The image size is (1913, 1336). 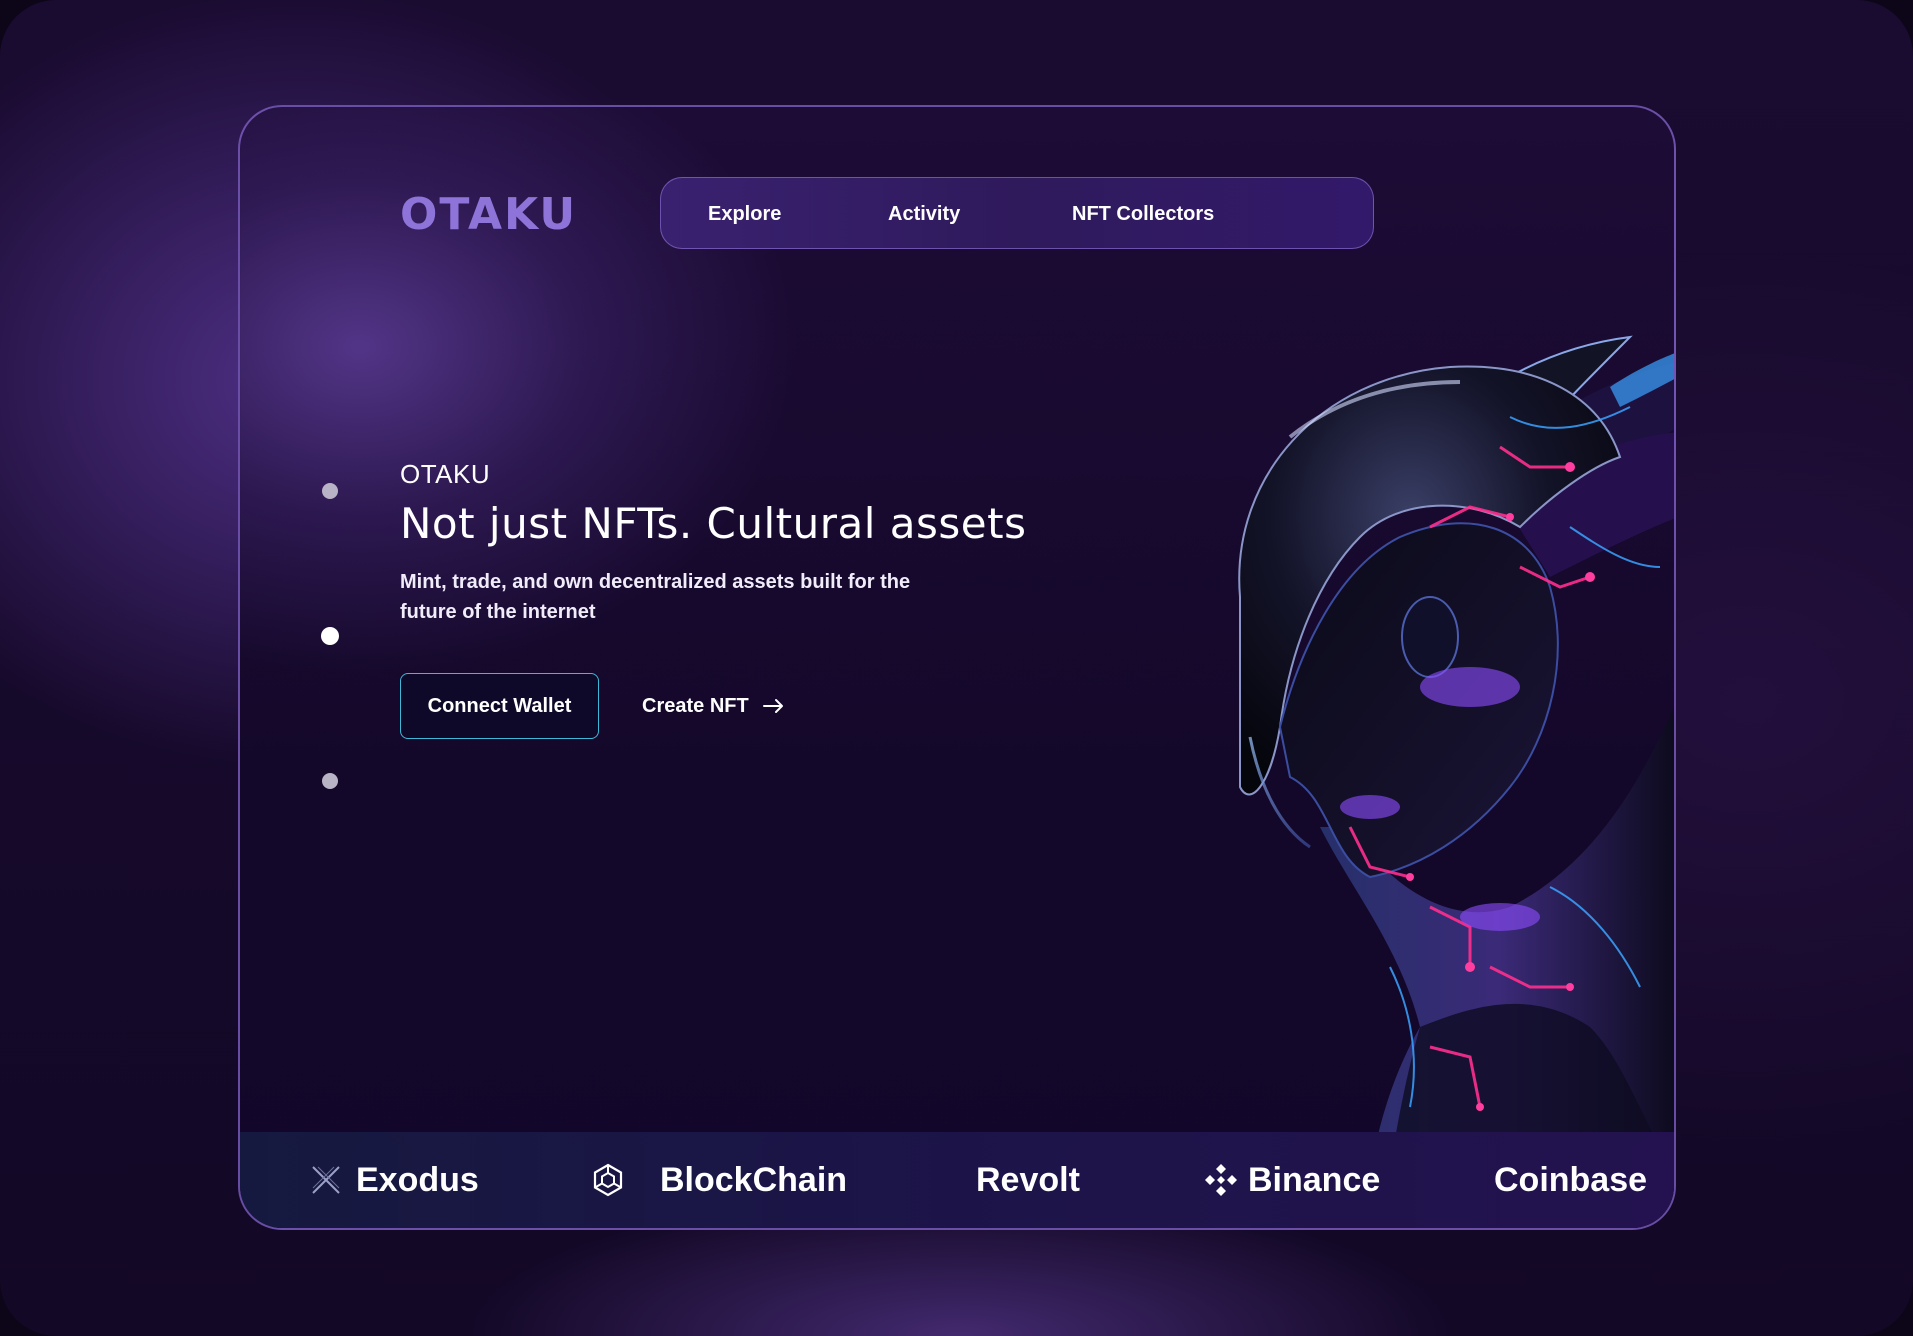 I want to click on create-nft-label: Create NFT, so click(x=695, y=705).